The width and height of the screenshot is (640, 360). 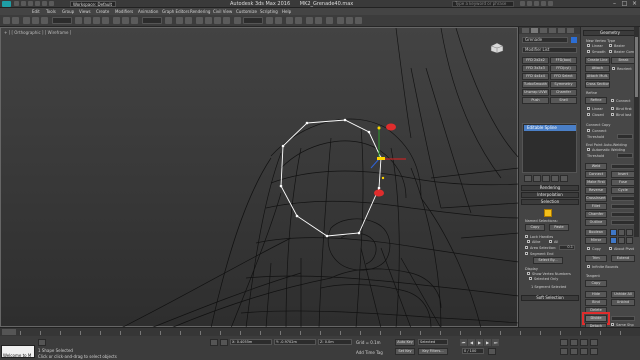 I want to click on copy-selection-button: Copy, so click(x=535, y=227).